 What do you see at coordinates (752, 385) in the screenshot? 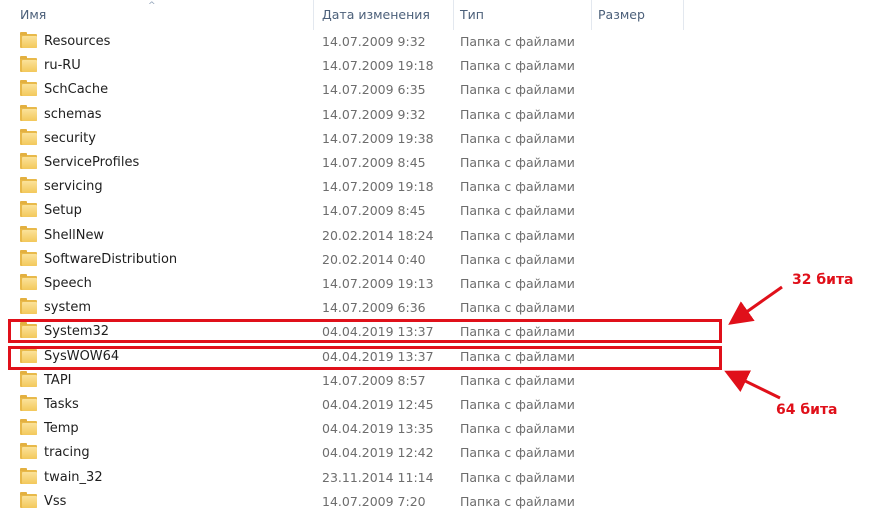
I see `arrow-to-syswow64` at bounding box center [752, 385].